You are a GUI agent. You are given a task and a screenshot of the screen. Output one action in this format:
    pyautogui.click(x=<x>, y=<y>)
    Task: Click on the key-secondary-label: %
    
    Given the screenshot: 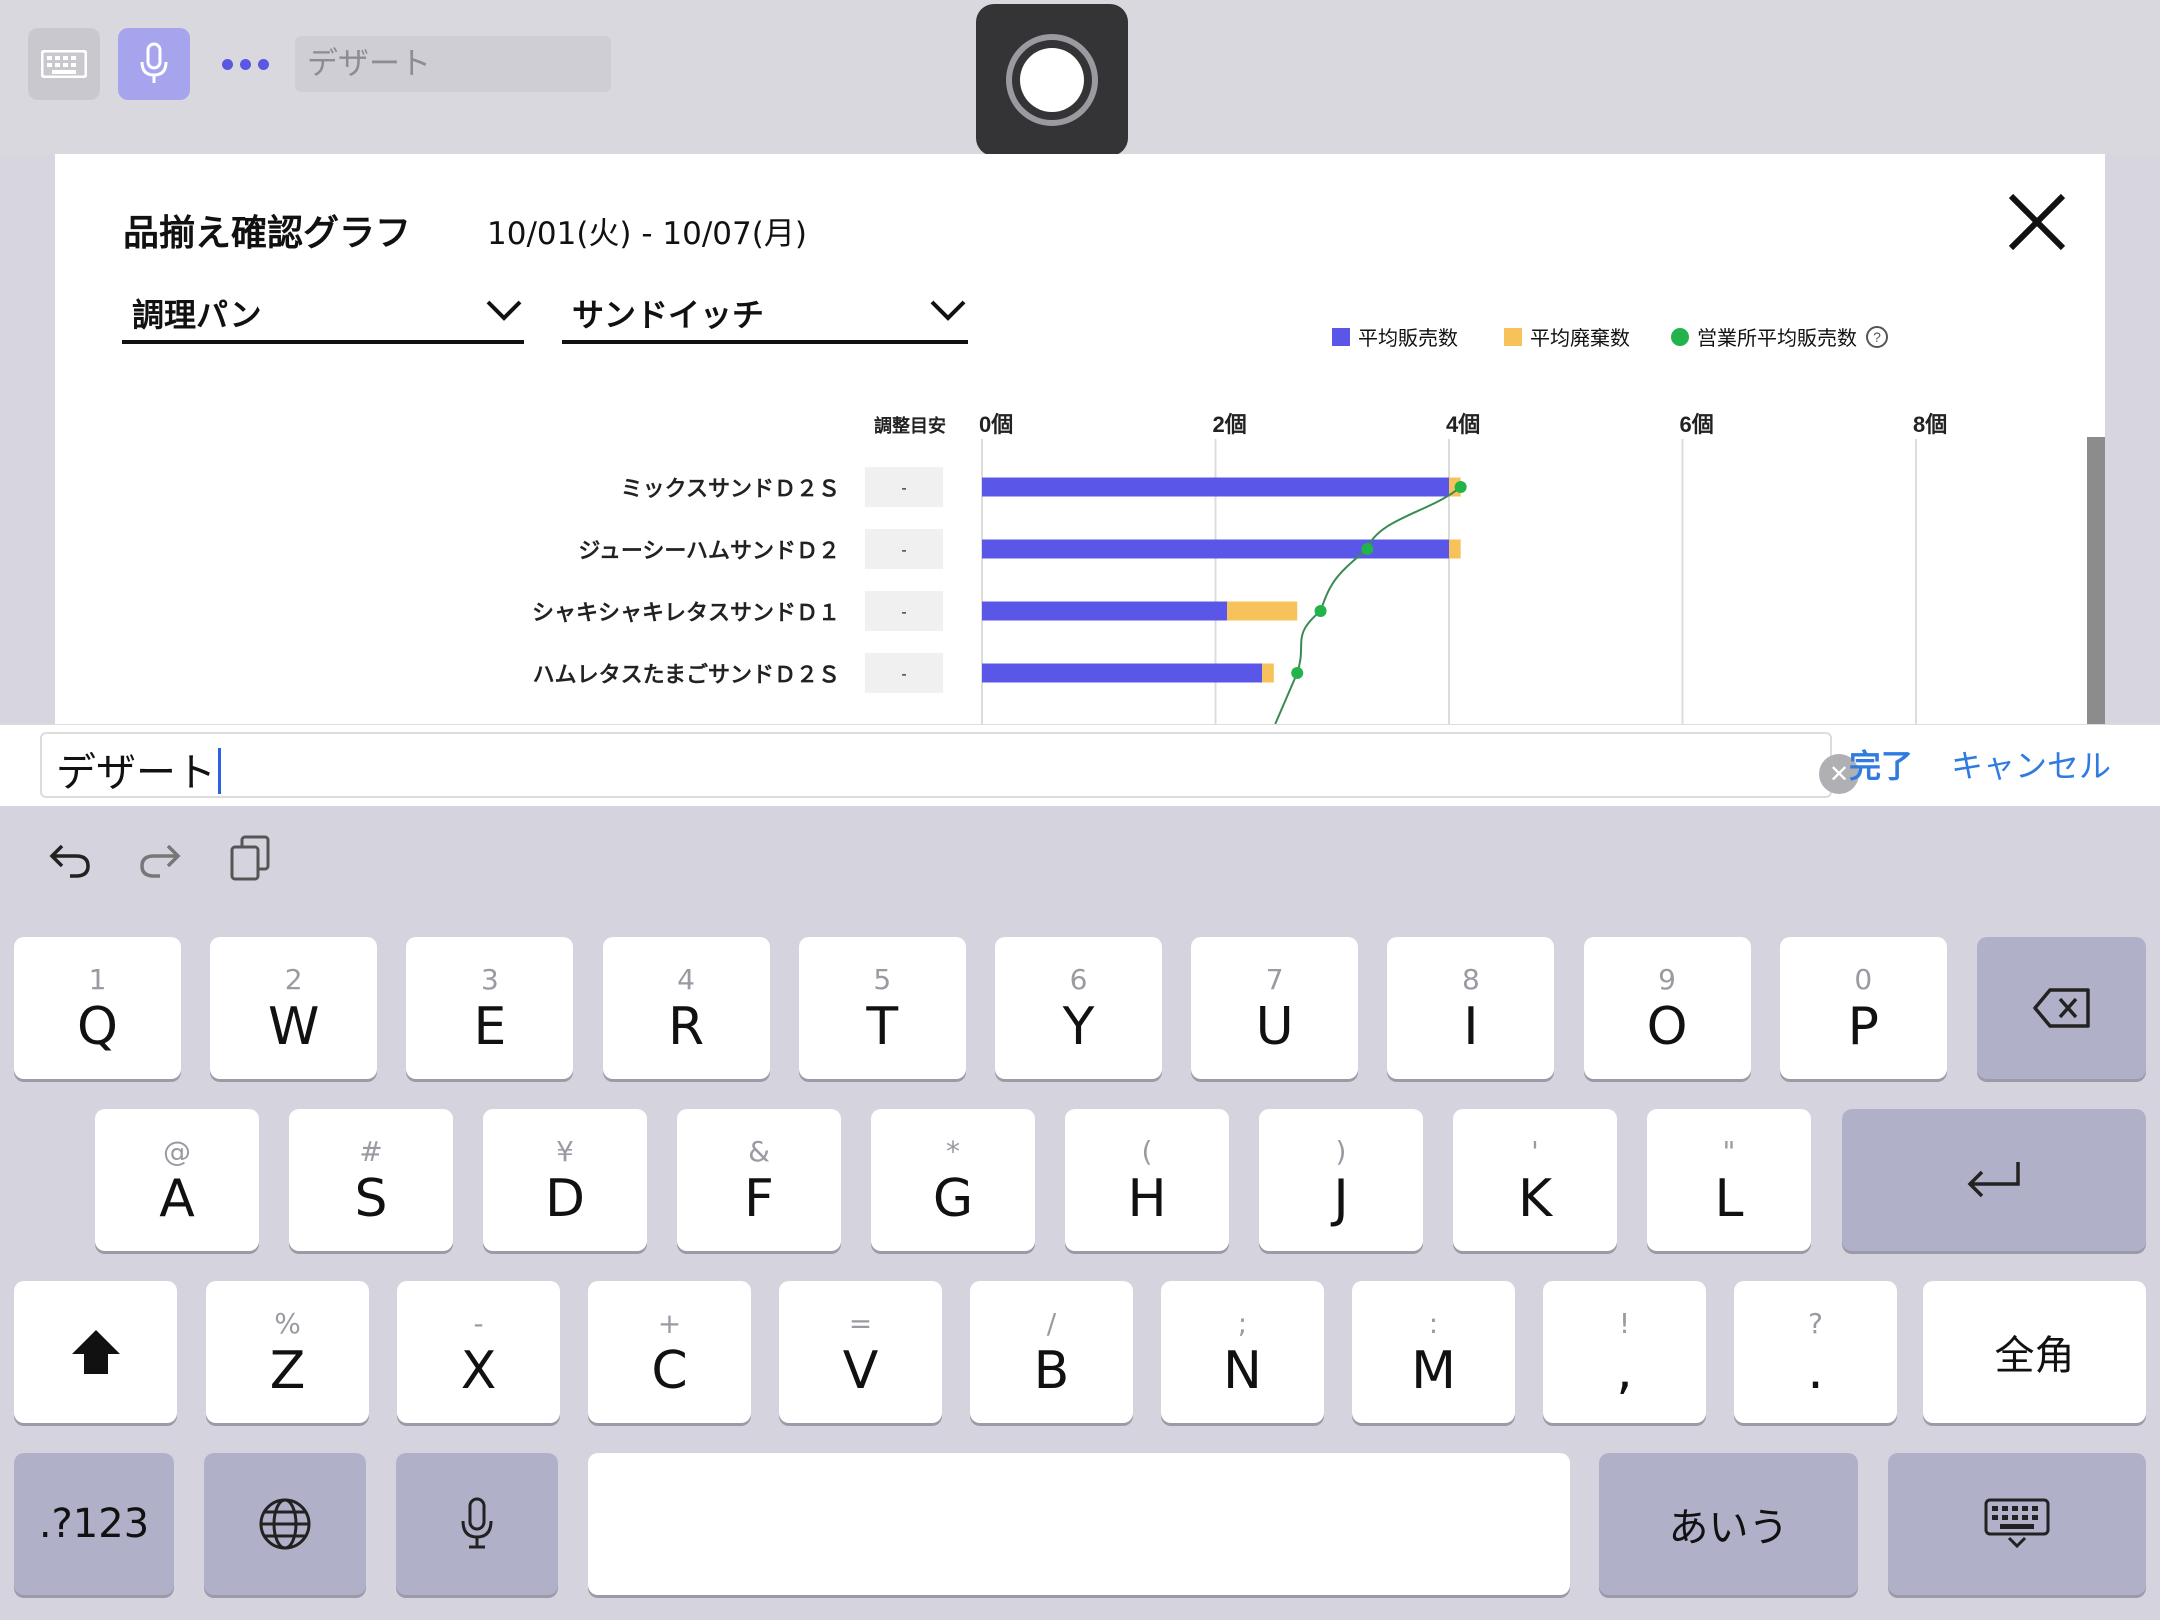 What is the action you would take?
    pyautogui.click(x=287, y=1323)
    